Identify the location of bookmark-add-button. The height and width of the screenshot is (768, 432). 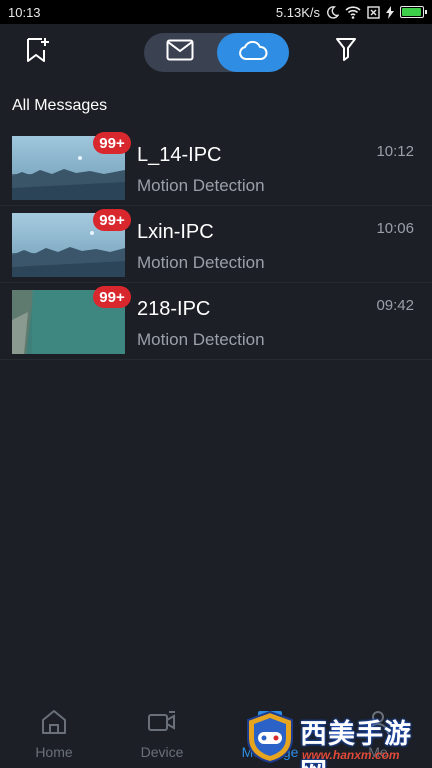
(38, 52).